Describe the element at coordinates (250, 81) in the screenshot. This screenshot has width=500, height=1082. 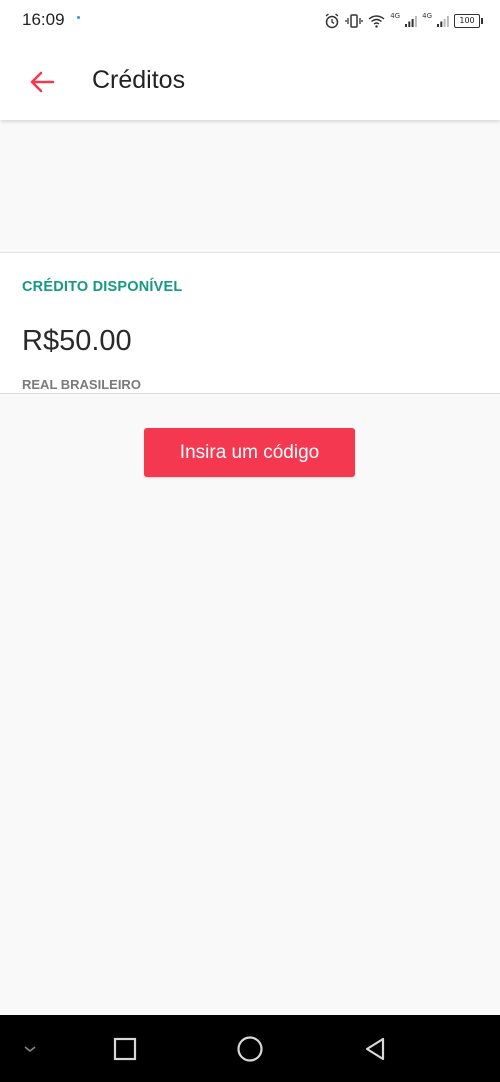
I see `app-bar: Créditos` at that location.